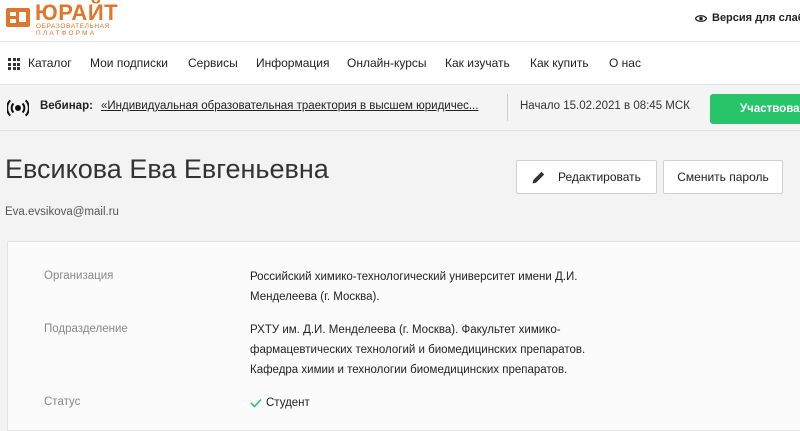  Describe the element at coordinates (213, 63) in the screenshot. I see `nav-item-services: Сервисы` at that location.